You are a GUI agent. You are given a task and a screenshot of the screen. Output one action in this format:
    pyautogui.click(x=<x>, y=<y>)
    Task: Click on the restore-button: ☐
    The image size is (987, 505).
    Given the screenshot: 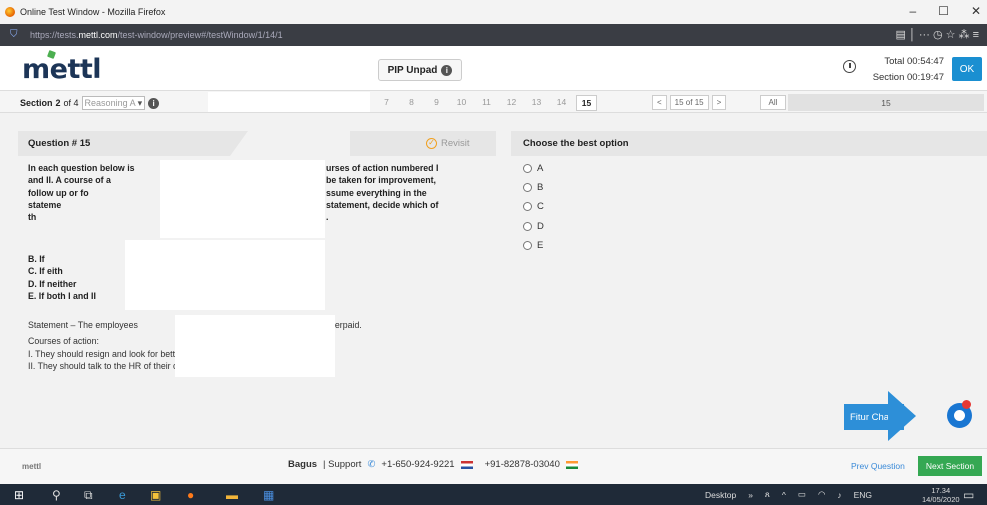 What is the action you would take?
    pyautogui.click(x=943, y=11)
    